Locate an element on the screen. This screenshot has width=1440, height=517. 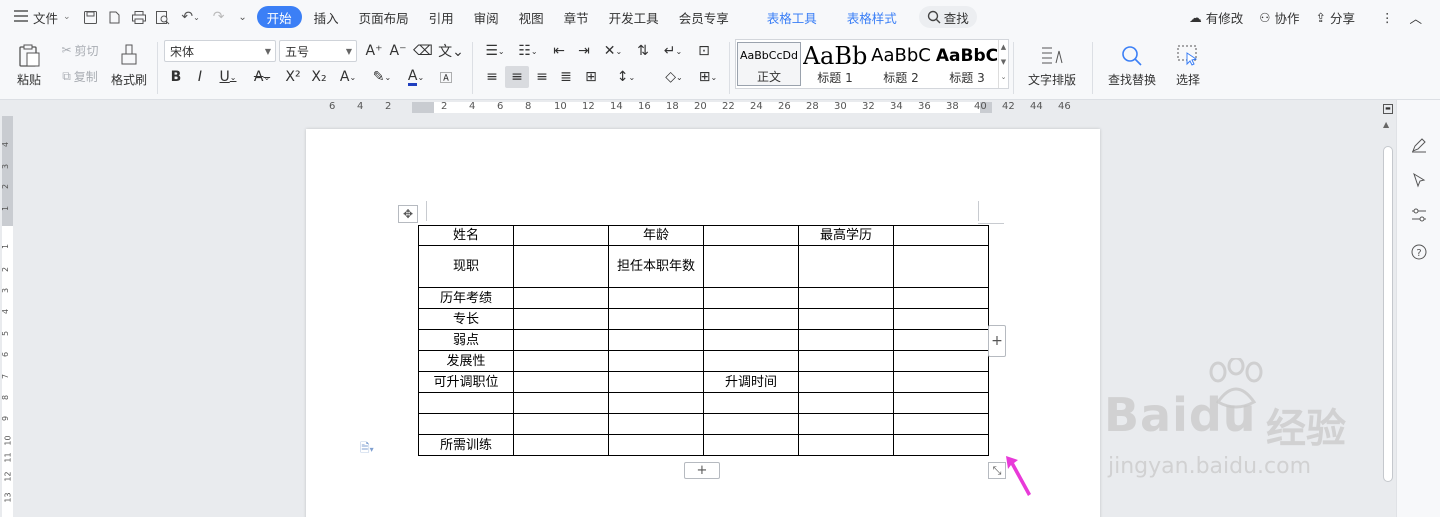
shading-button: ◇ ⌄ is located at coordinates (674, 77).